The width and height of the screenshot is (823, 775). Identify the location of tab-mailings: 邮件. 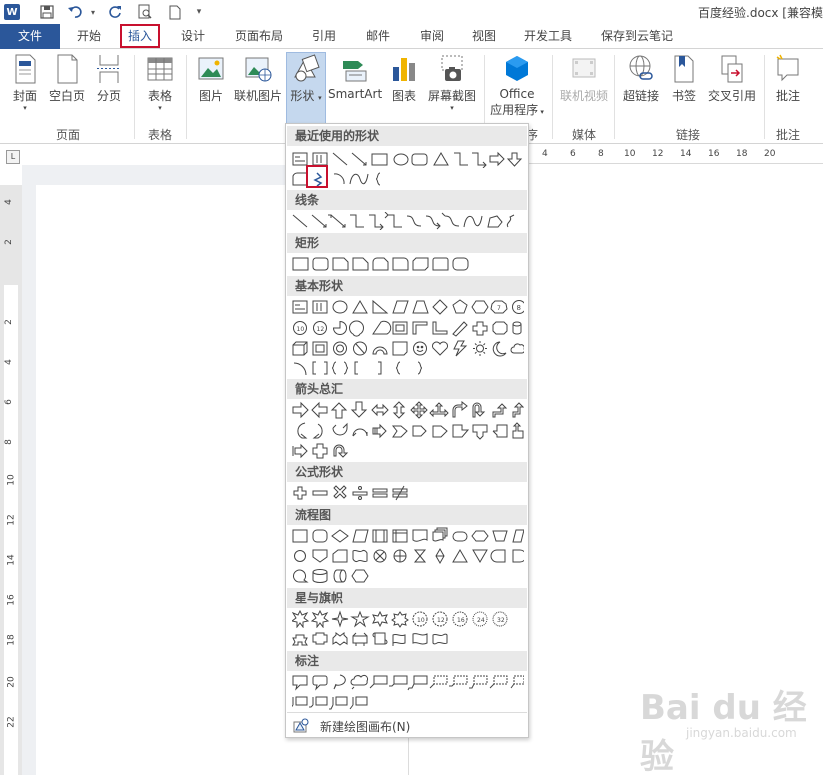
(378, 36).